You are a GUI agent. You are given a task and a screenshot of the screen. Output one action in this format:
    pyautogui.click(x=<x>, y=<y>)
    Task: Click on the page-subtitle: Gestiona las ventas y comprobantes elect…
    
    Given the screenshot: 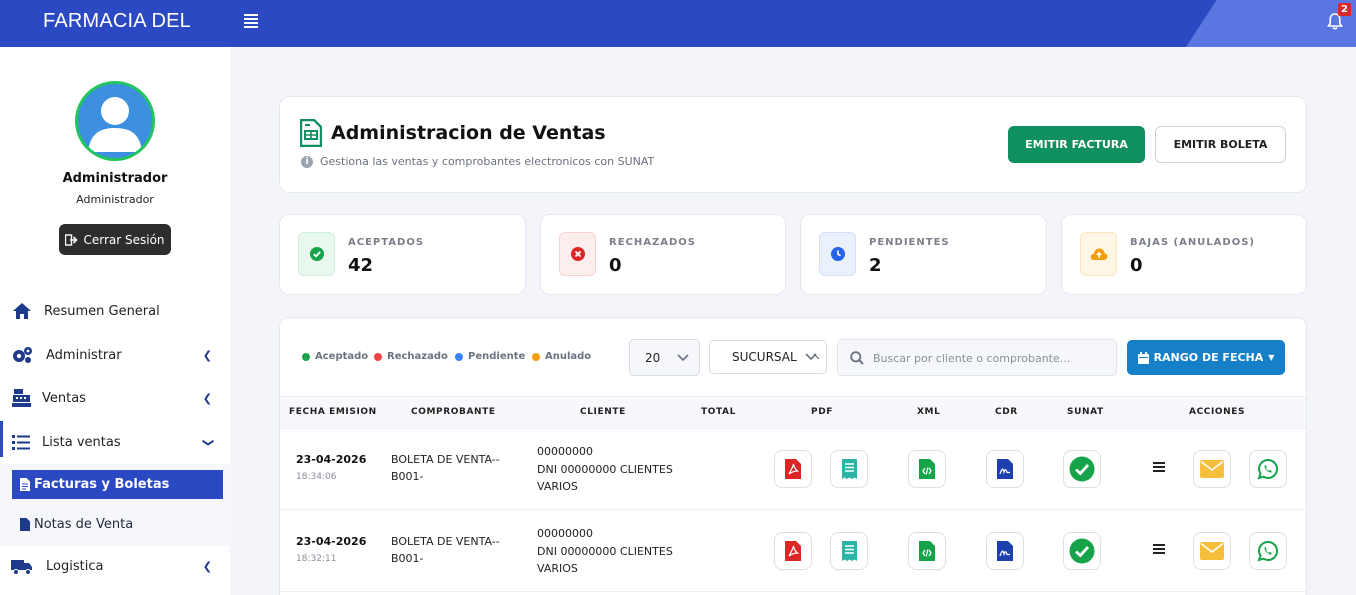 What is the action you would take?
    pyautogui.click(x=487, y=161)
    